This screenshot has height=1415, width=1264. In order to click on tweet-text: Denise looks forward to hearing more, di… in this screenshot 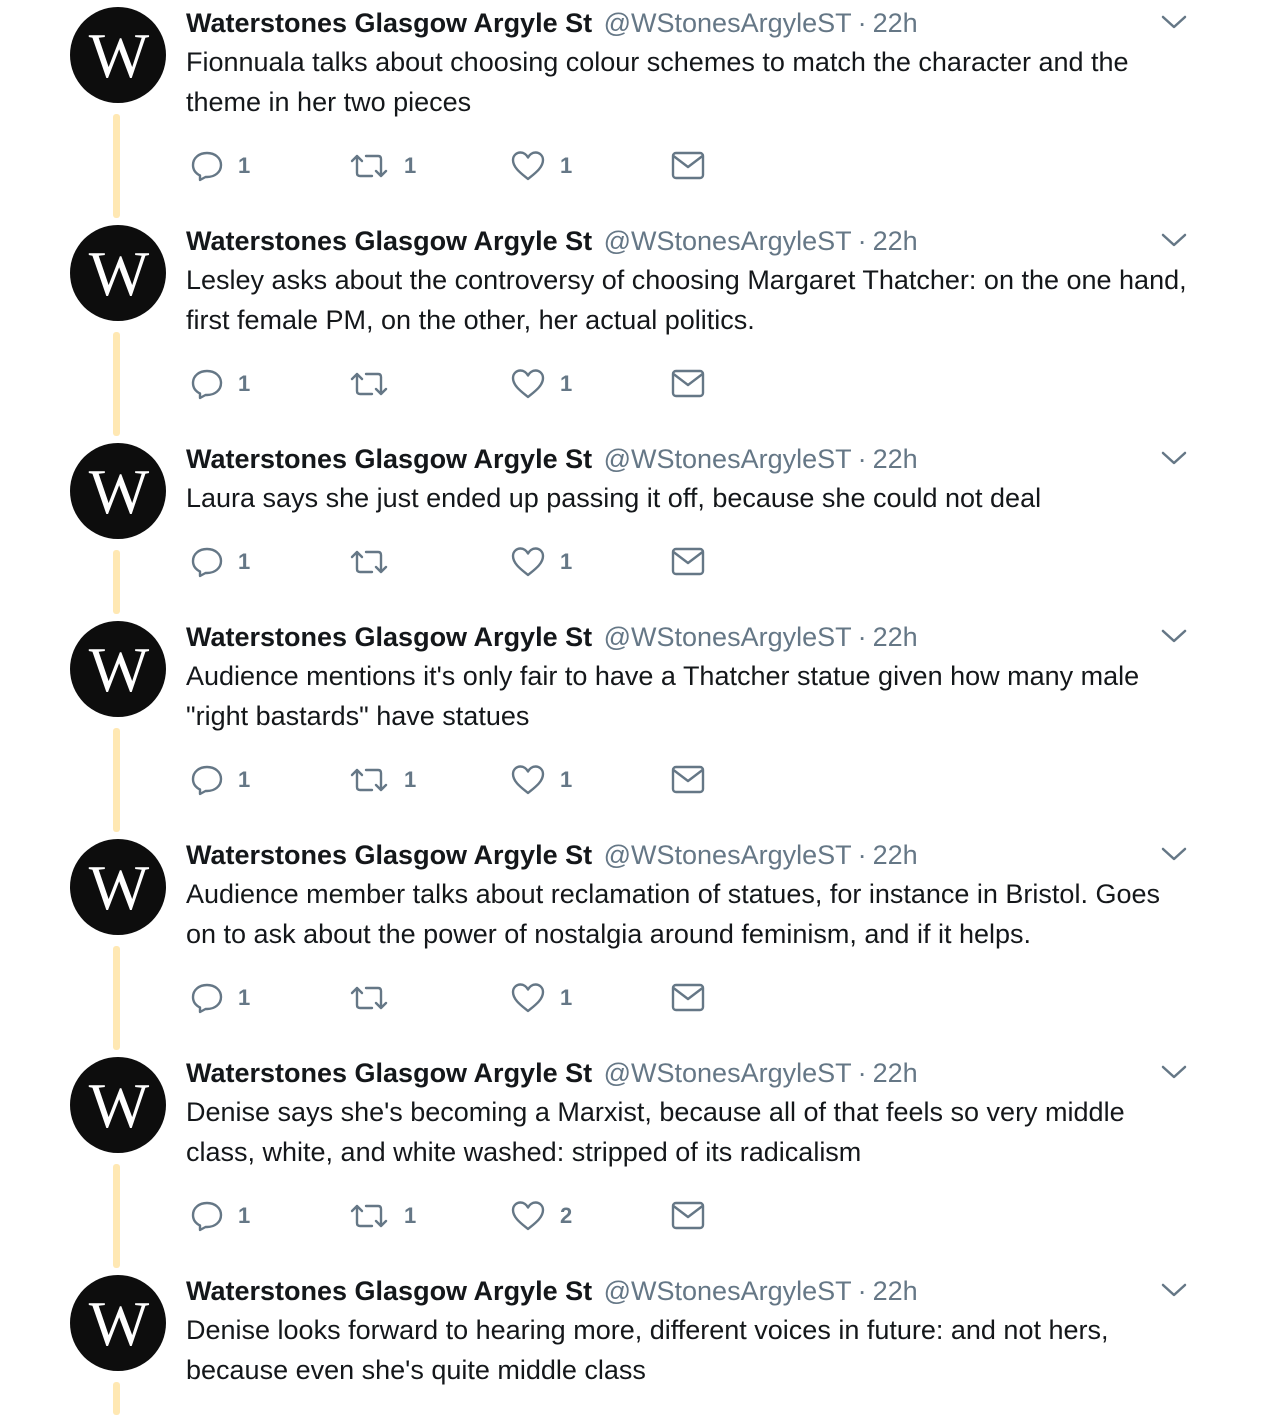, I will do `click(647, 1350)`.